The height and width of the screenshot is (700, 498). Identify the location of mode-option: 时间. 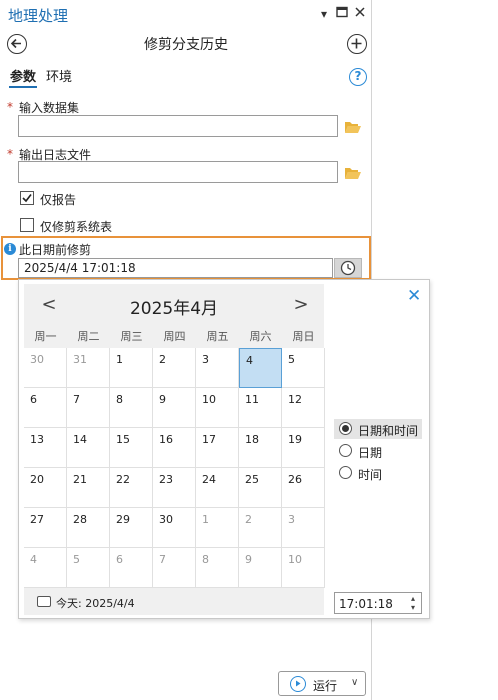
(378, 473).